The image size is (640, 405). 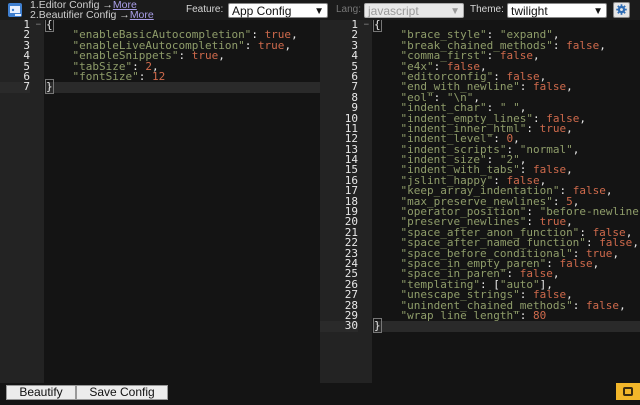 I want to click on settings-button, so click(x=621, y=10).